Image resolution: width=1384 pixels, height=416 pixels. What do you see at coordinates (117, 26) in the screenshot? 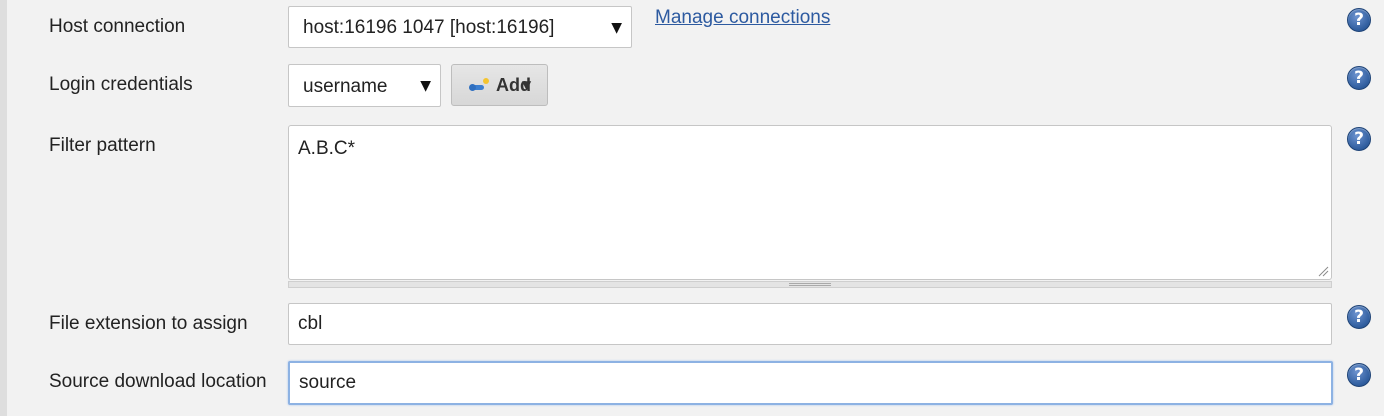
I see `host-connection-label: Host connection` at bounding box center [117, 26].